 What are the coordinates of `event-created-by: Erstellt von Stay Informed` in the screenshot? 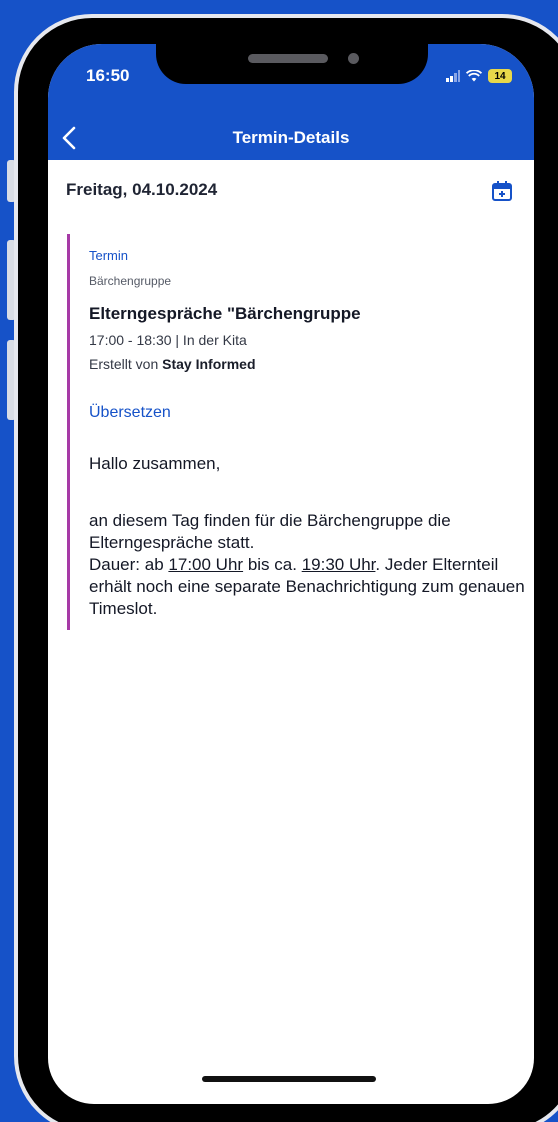 It's located at (172, 364).